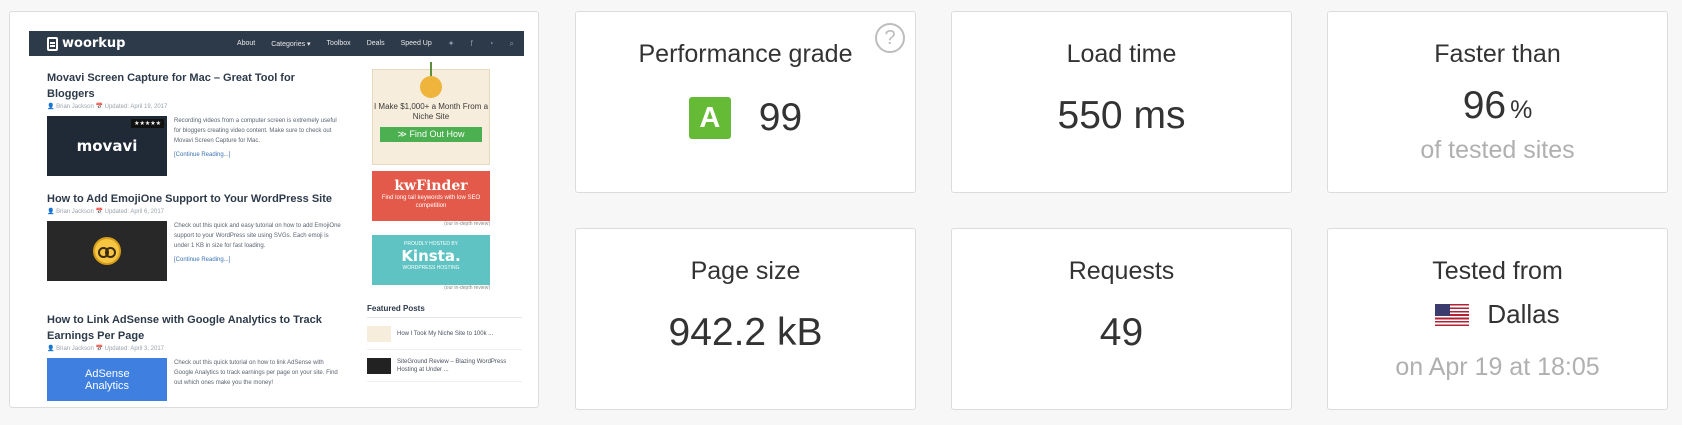  I want to click on featured-posts-title: Featured Posts, so click(444, 311).